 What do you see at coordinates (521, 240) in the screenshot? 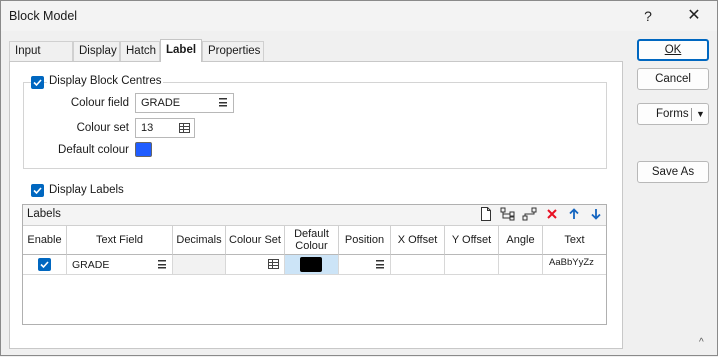
I see `col-header-angle: Angle` at bounding box center [521, 240].